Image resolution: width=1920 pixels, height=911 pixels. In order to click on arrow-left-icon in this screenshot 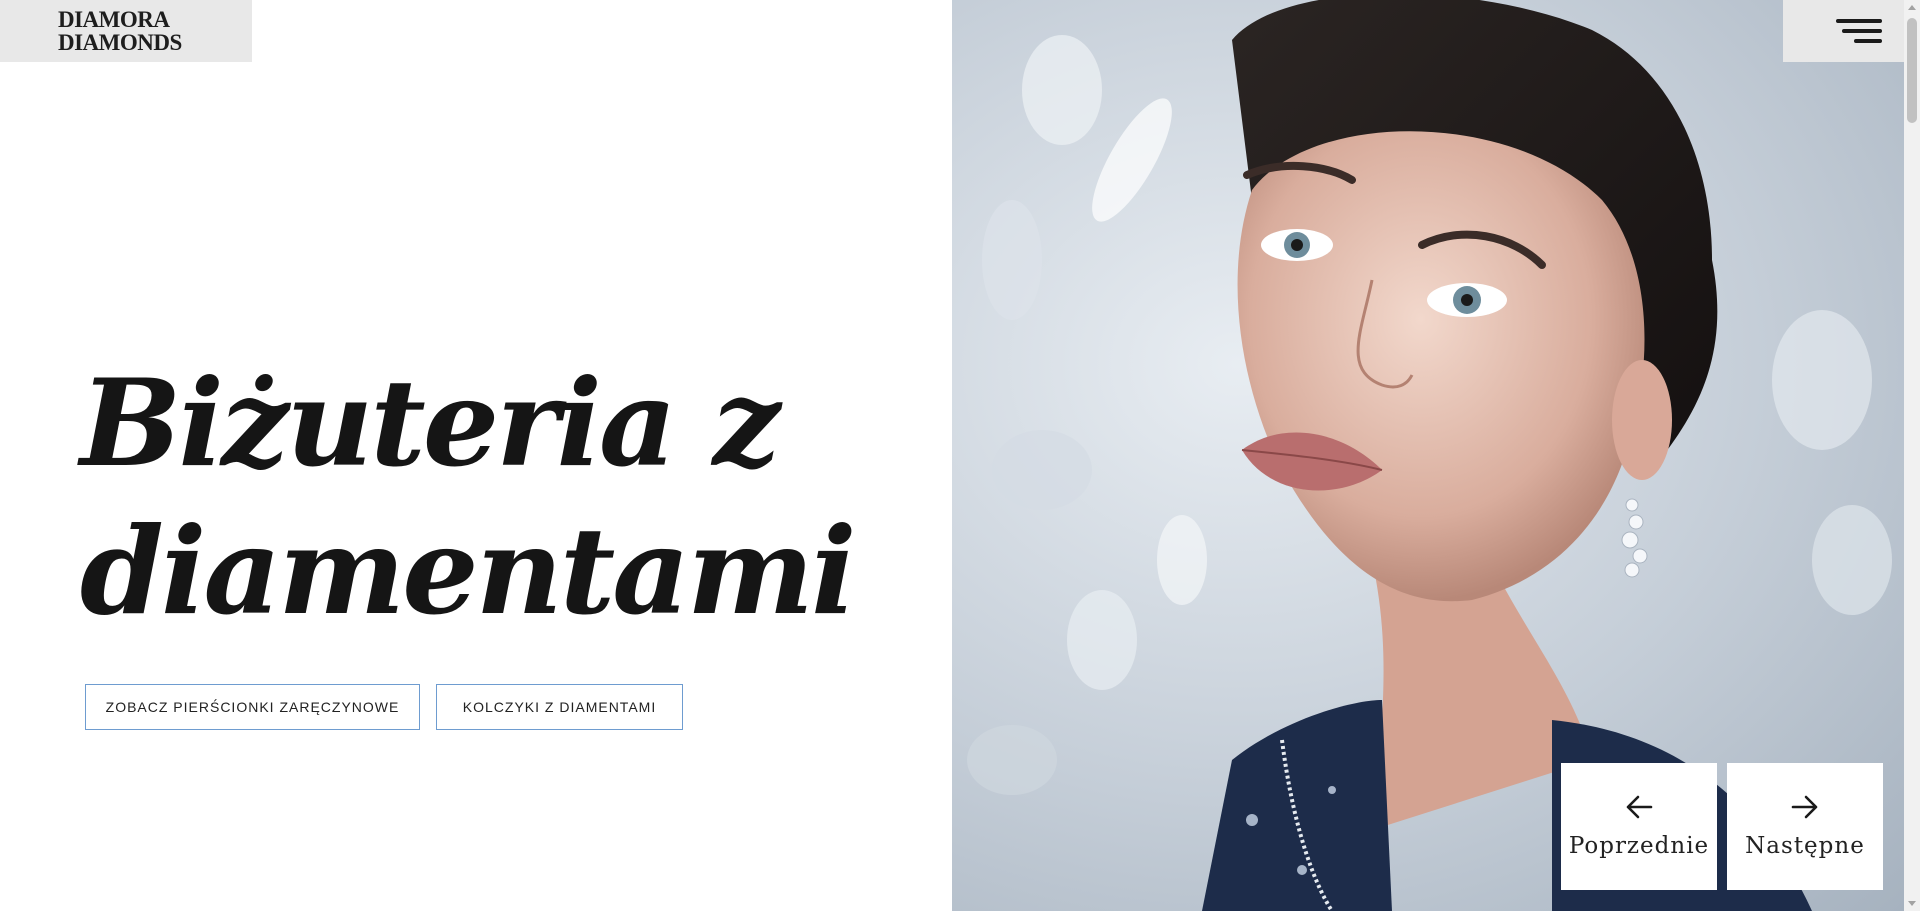, I will do `click(1639, 807)`.